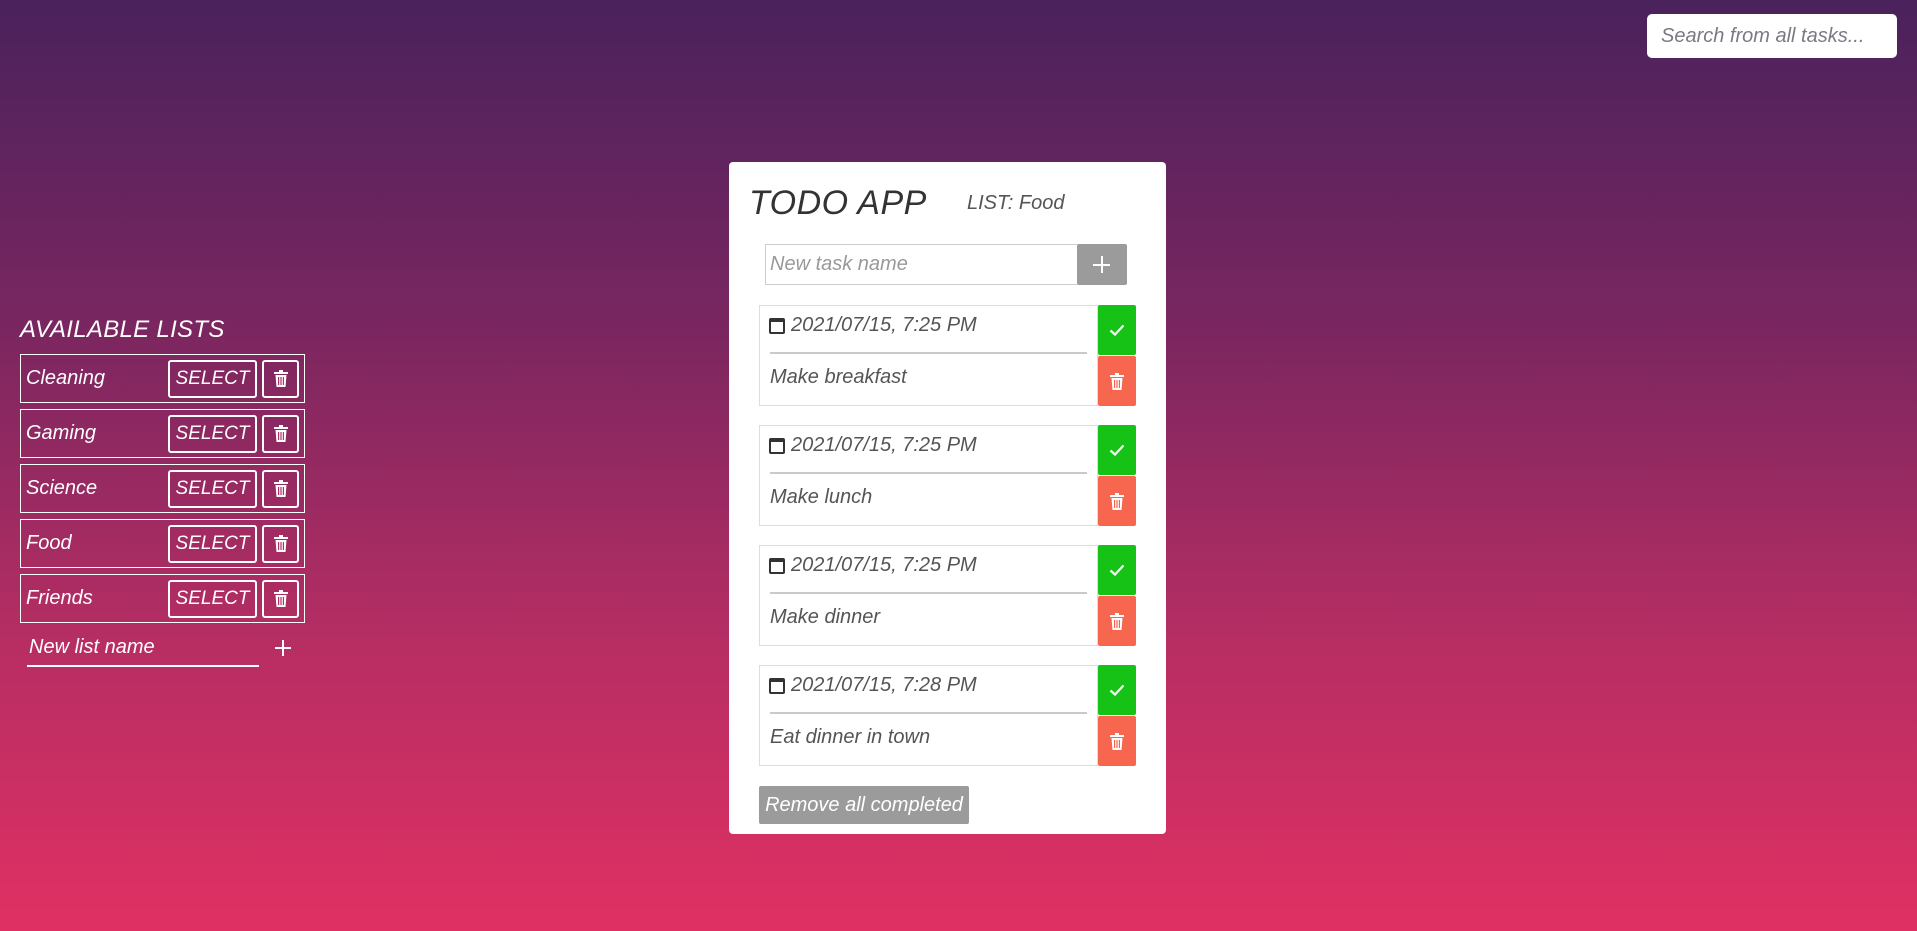  What do you see at coordinates (122, 329) in the screenshot?
I see `available-lists-title: AVAILABLE LISTS` at bounding box center [122, 329].